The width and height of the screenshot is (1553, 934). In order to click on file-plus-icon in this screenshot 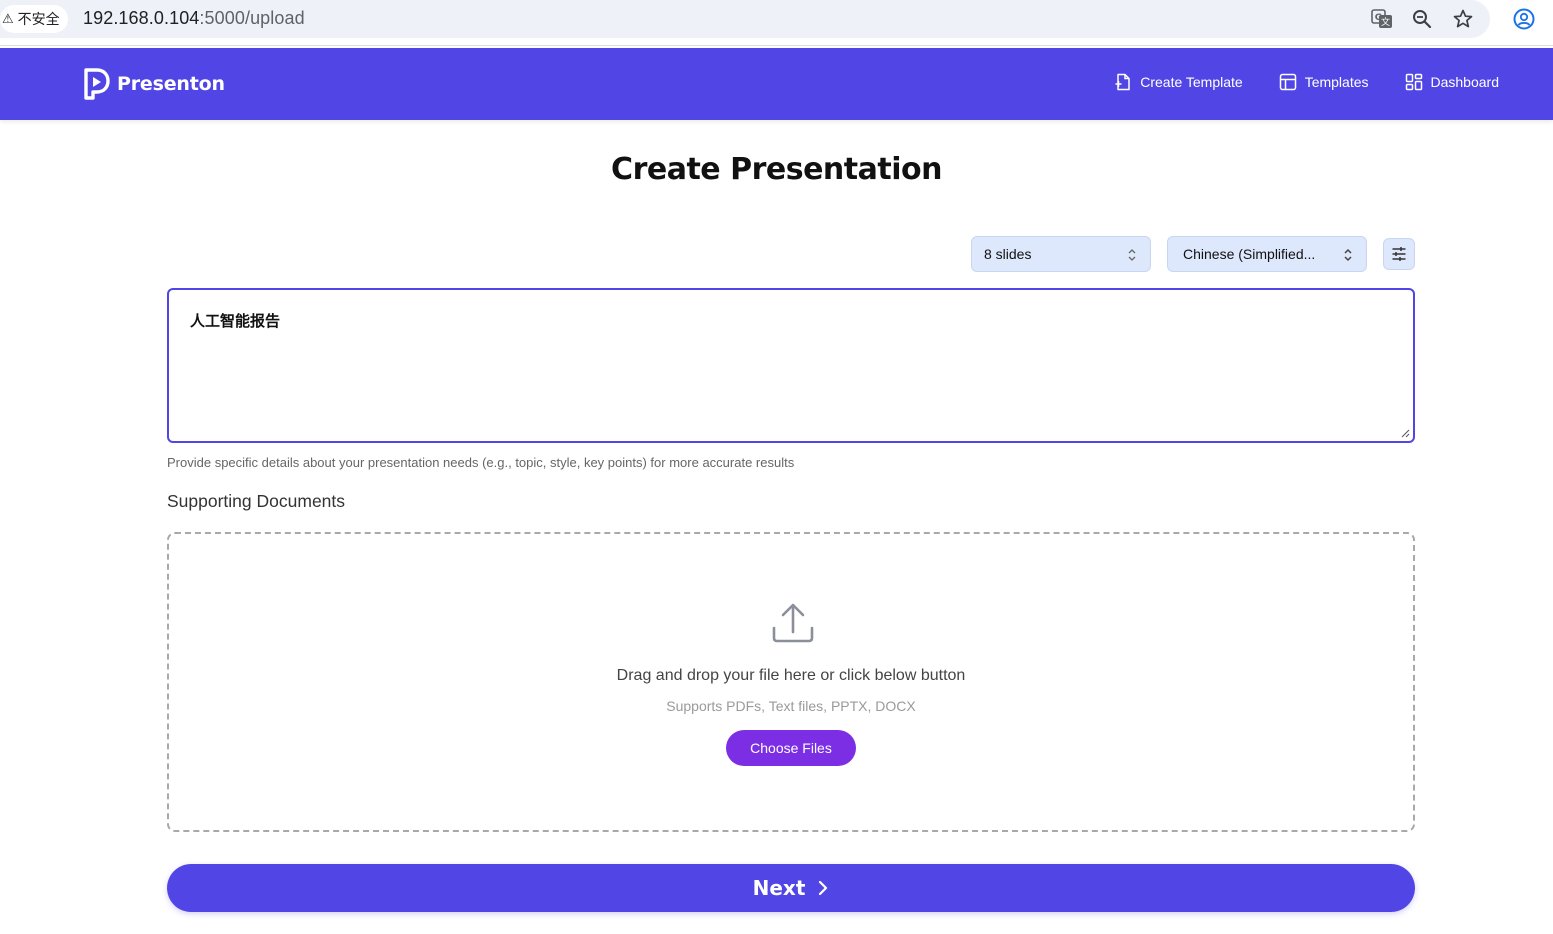, I will do `click(1122, 82)`.